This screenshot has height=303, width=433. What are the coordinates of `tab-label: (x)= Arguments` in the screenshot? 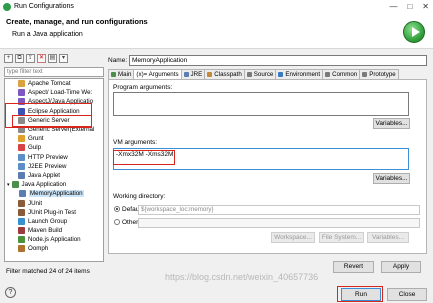 It's located at (157, 74).